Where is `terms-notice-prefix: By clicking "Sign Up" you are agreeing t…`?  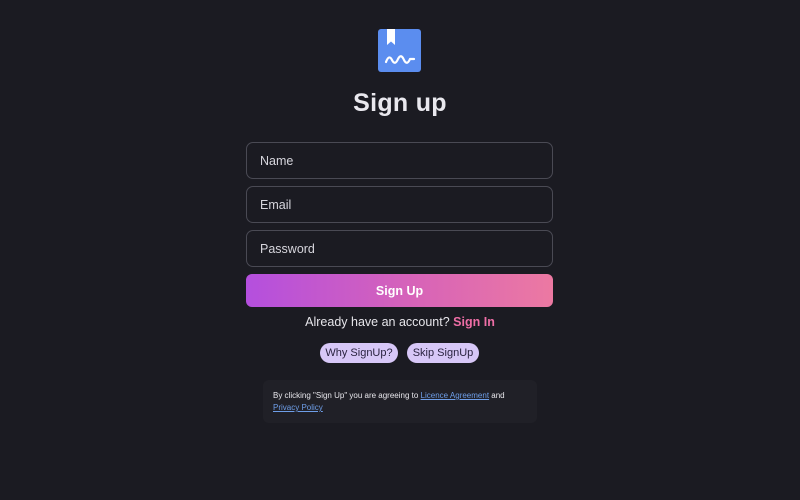
terms-notice-prefix: By clicking "Sign Up" you are agreeing t… is located at coordinates (346, 395).